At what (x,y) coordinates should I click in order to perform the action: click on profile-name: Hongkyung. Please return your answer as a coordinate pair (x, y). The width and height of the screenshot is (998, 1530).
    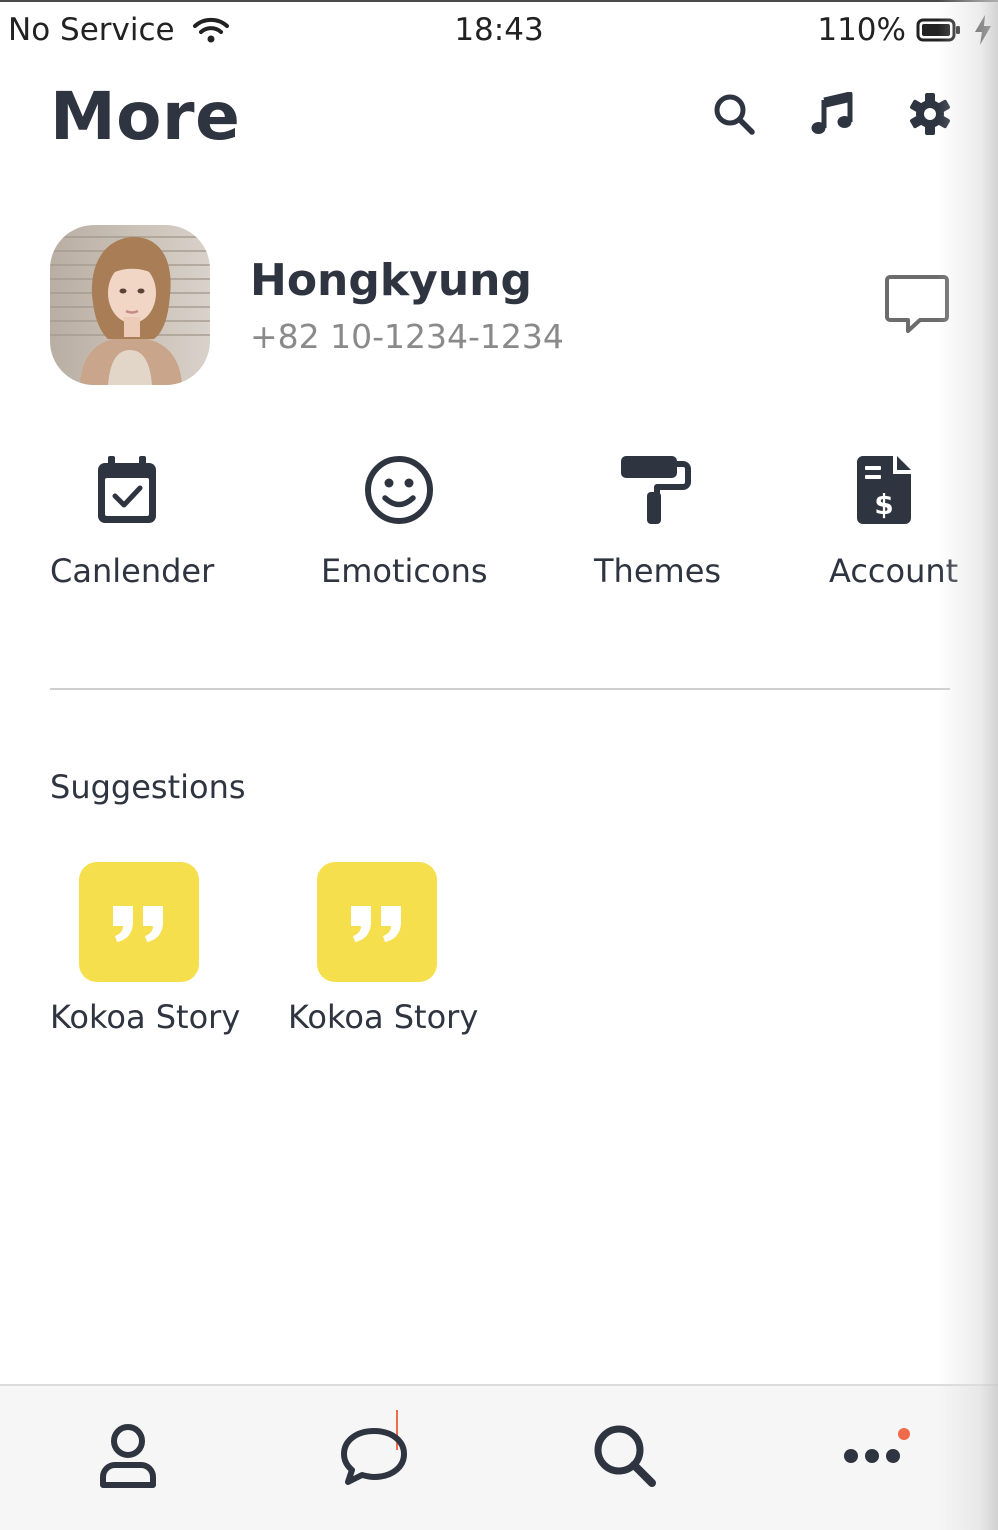
    Looking at the image, I should click on (391, 280).